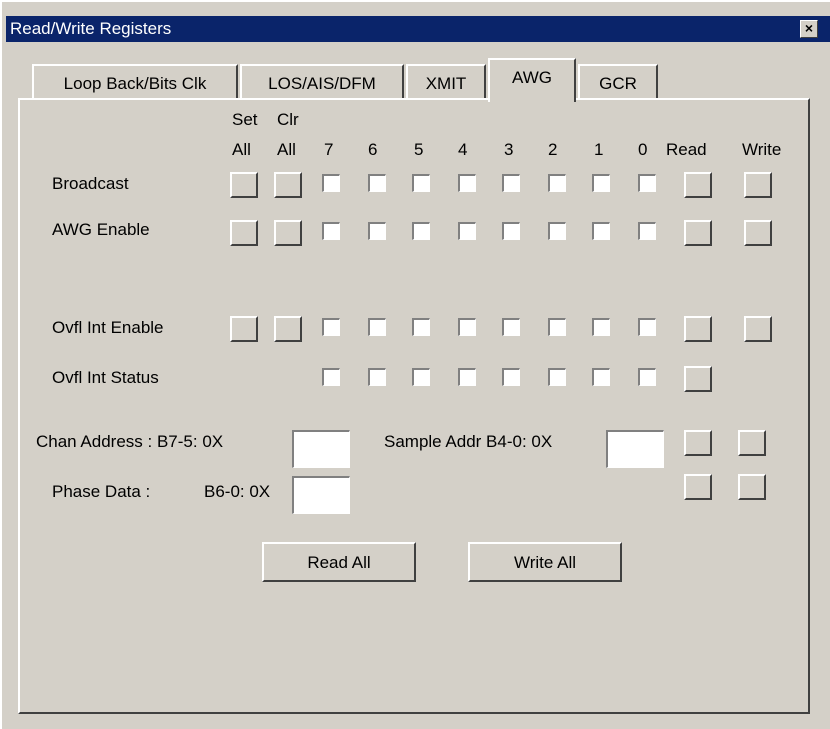  Describe the element at coordinates (90, 183) in the screenshot. I see `broadcast-label: Broadcast` at that location.